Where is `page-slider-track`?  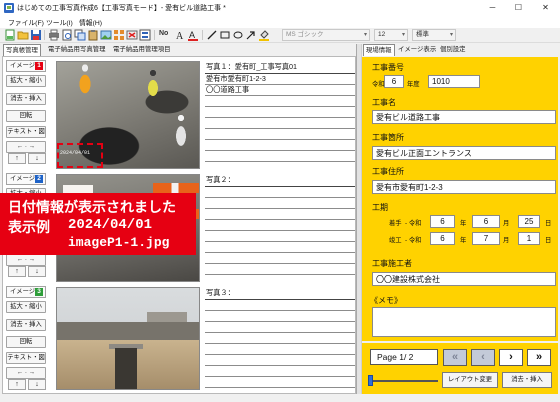
page-slider-track is located at coordinates (404, 381).